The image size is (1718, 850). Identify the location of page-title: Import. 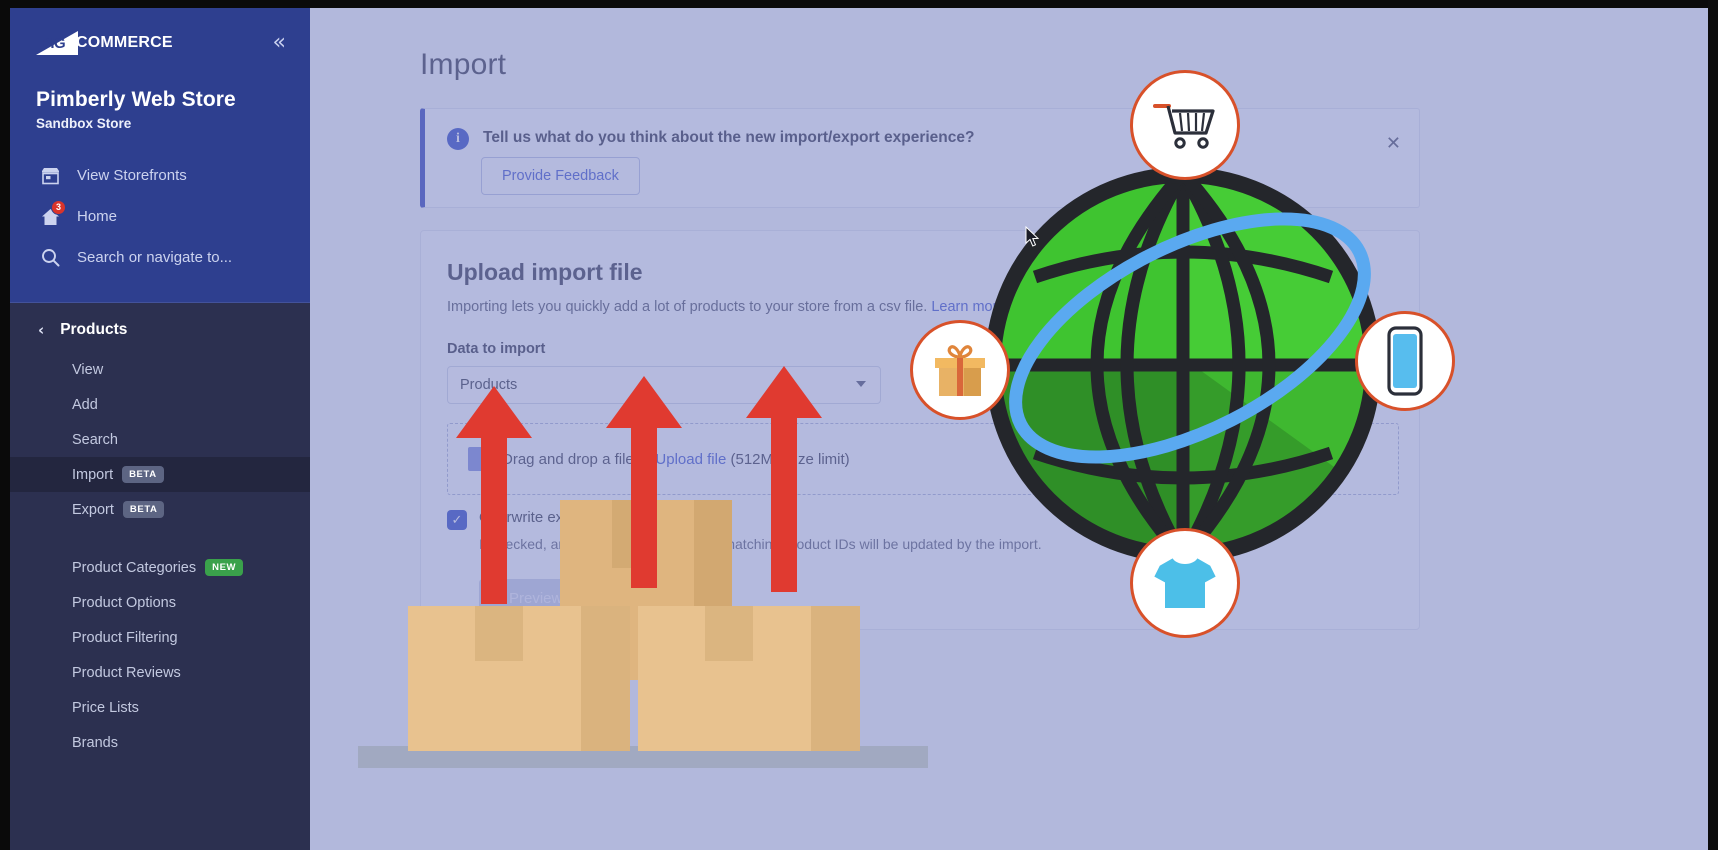
(463, 64).